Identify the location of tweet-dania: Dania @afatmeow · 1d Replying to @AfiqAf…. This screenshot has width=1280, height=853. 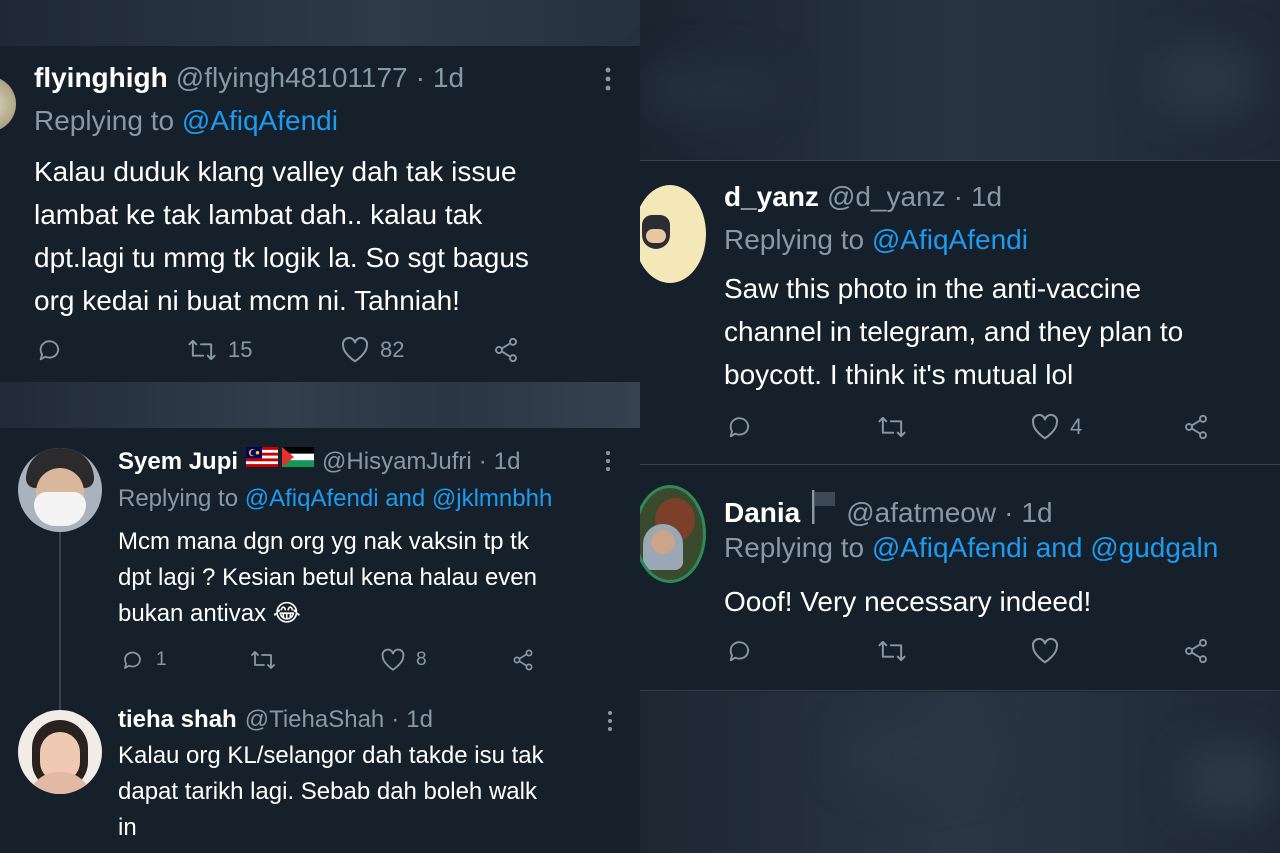
(960, 578).